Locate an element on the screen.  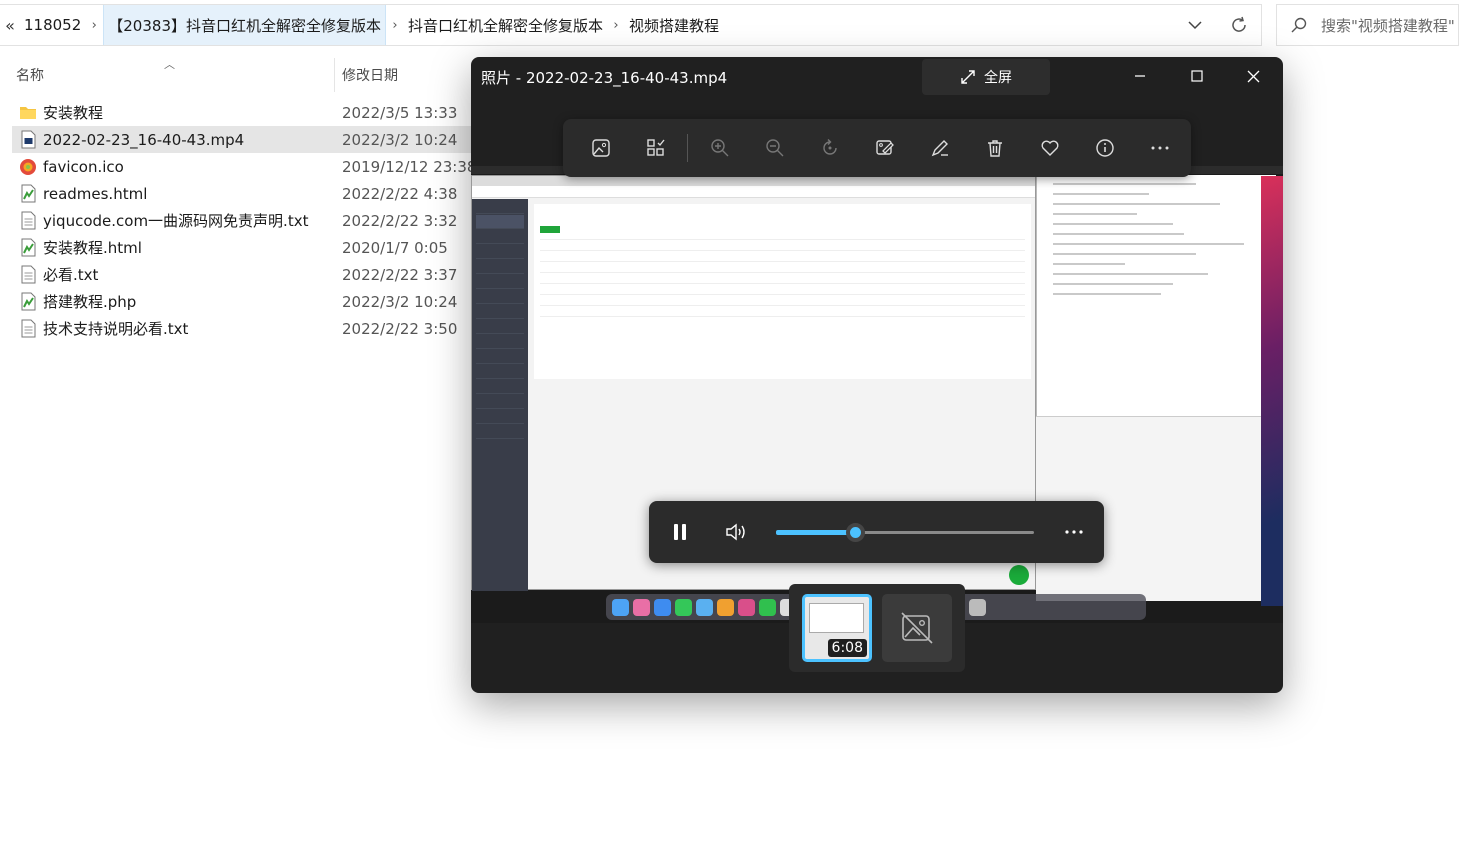
draw-icon is located at coordinates (939, 148).